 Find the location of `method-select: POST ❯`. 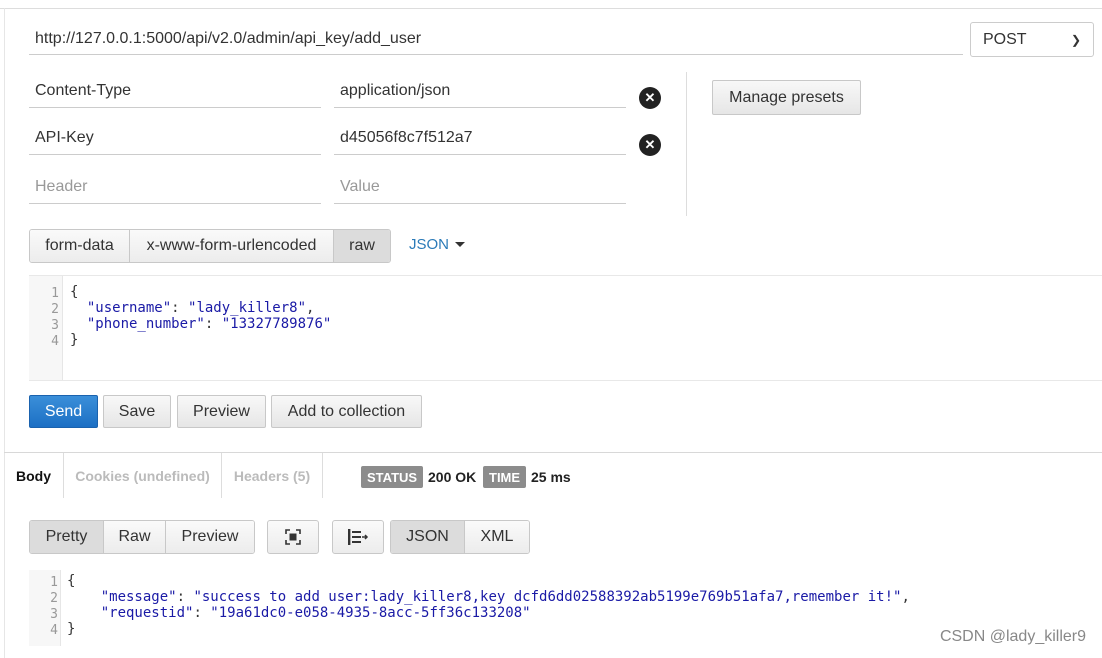

method-select: POST ❯ is located at coordinates (1032, 39).